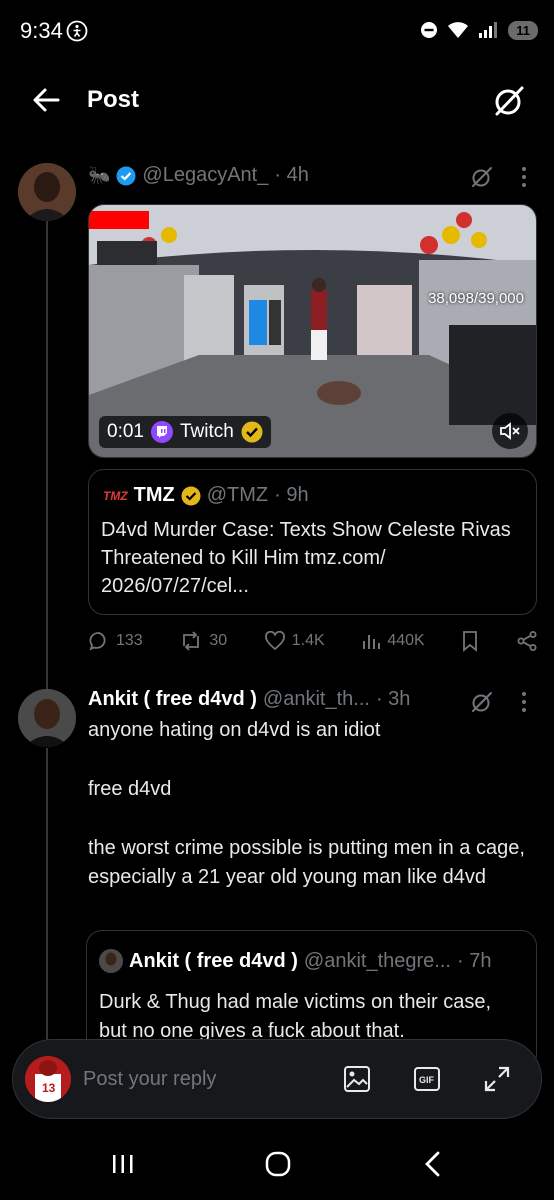 The image size is (554, 1200). I want to click on video-source-pill: 0:01 Twitch, so click(185, 432).